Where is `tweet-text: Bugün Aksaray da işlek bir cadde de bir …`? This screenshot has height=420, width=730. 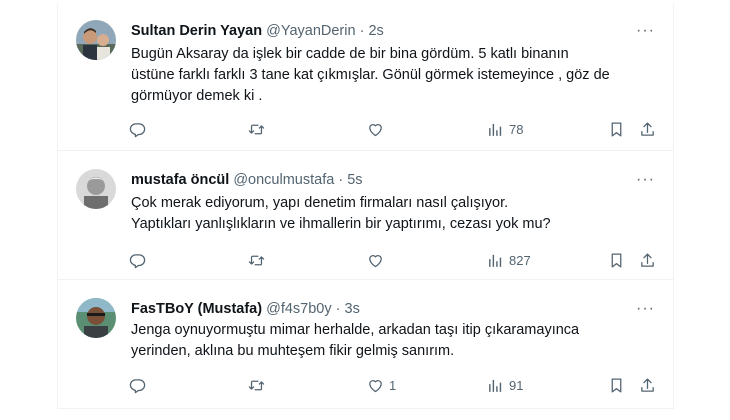 tweet-text: Bugün Aksaray da işlek bir cadde de bir … is located at coordinates (391, 75).